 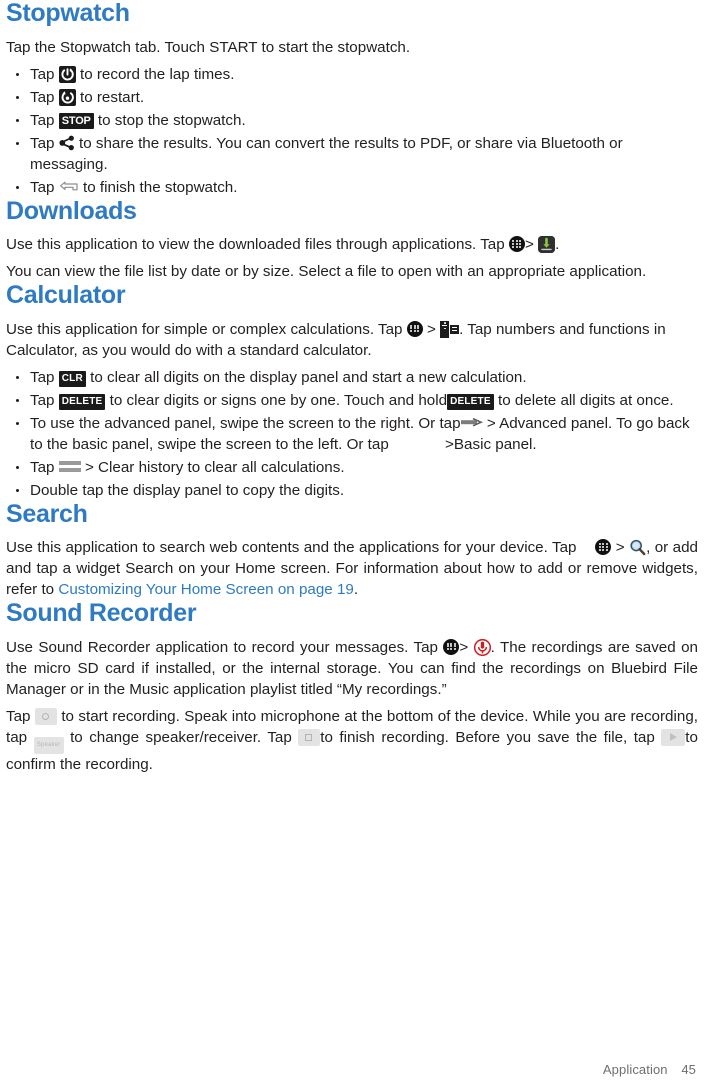 I want to click on restart-icon, so click(x=67, y=97).